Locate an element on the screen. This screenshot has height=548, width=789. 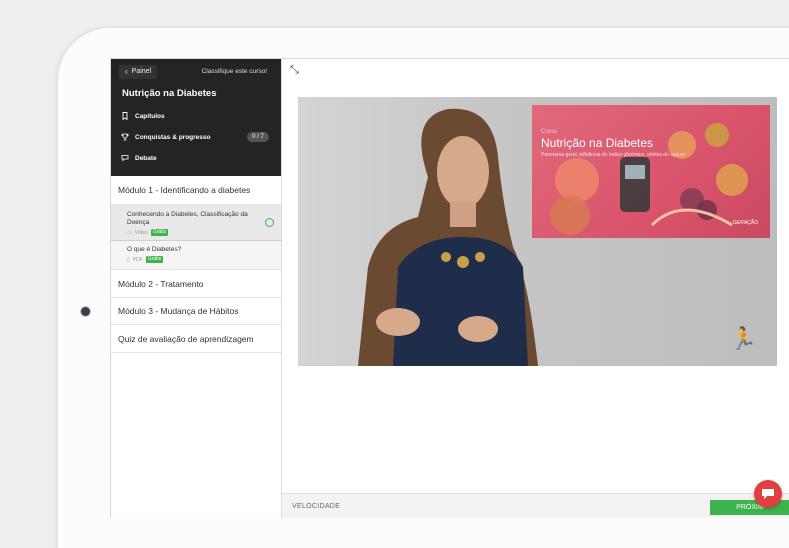
chat-button is located at coordinates (768, 494).